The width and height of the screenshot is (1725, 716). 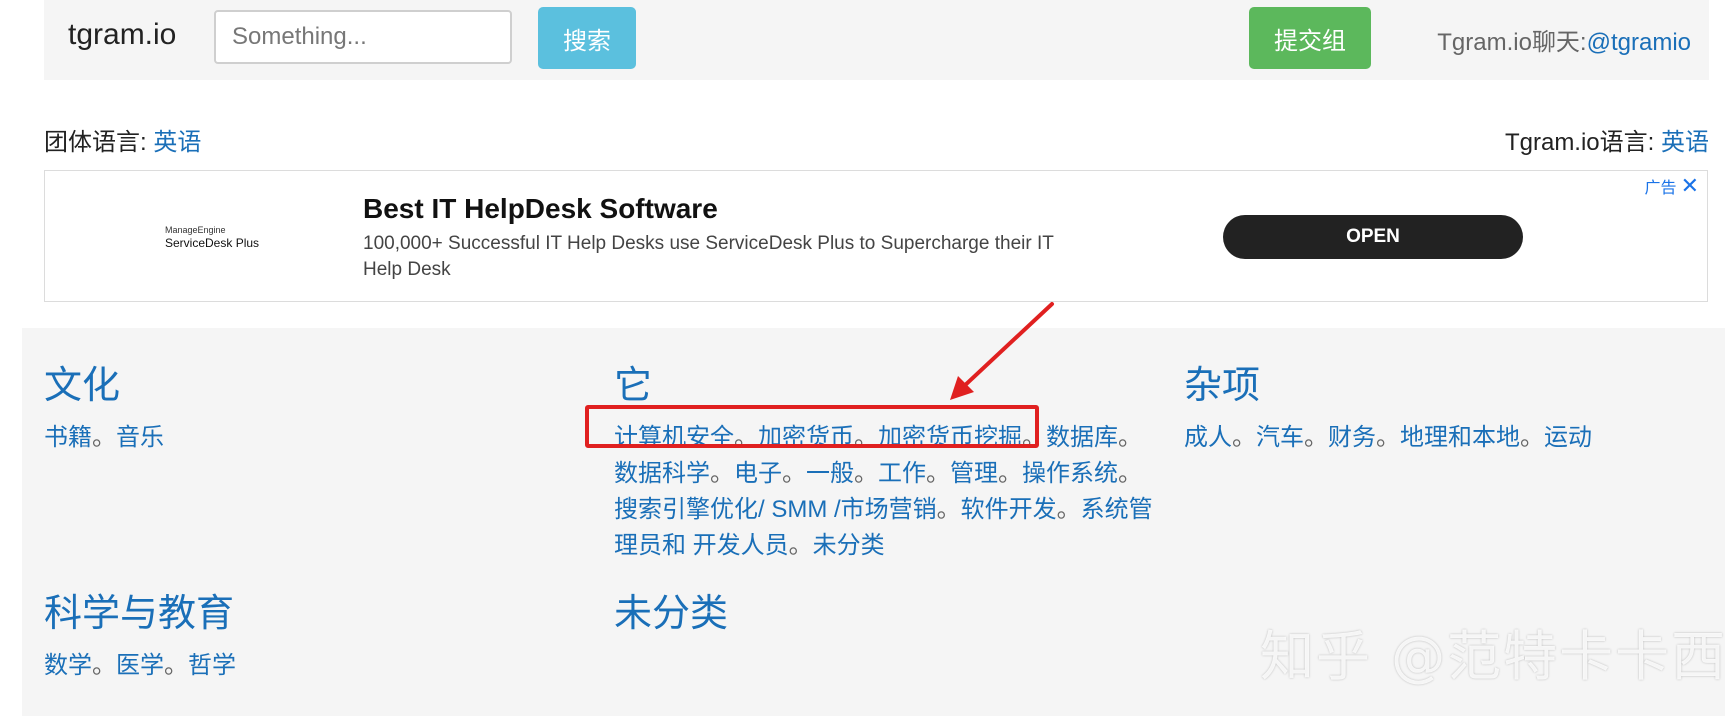 I want to click on search-button: 搜索, so click(x=587, y=38).